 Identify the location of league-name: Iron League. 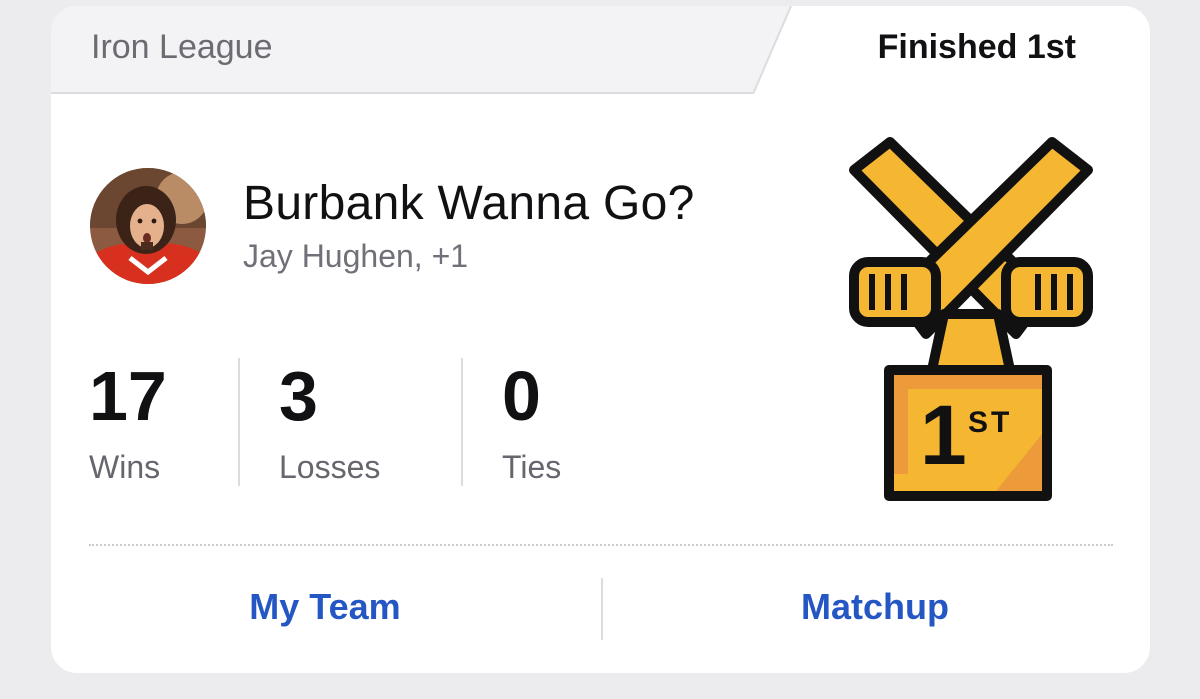
(182, 47).